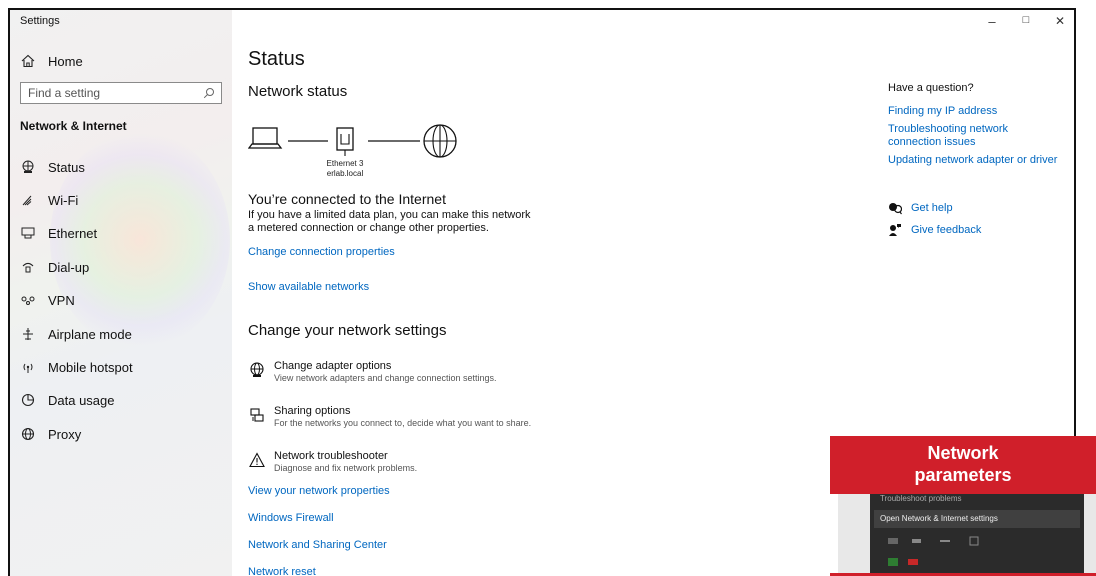 The height and width of the screenshot is (576, 1096). I want to click on get-help-label: Get help, so click(932, 208).